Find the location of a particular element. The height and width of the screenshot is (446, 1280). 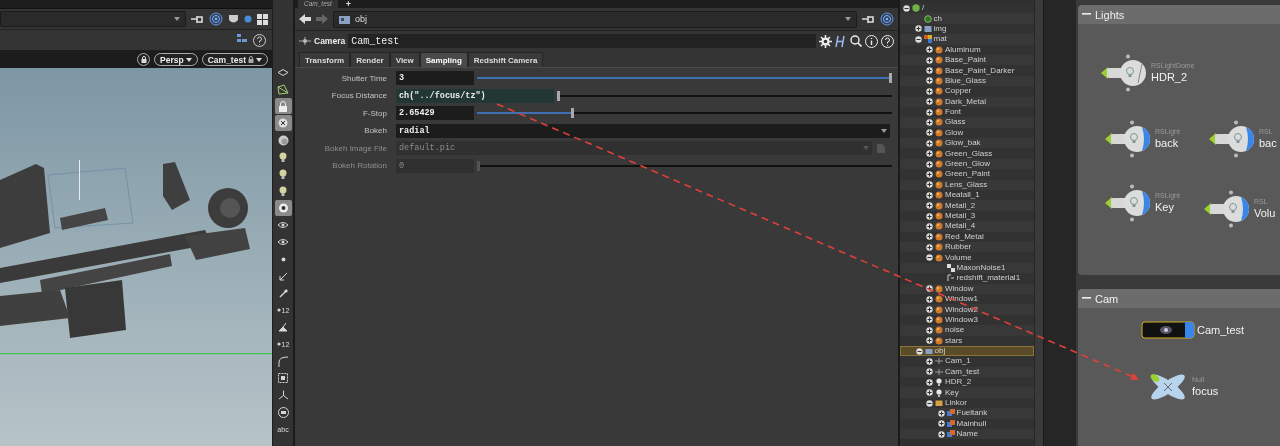

tree-row: Blue_Glass is located at coordinates (967, 81).